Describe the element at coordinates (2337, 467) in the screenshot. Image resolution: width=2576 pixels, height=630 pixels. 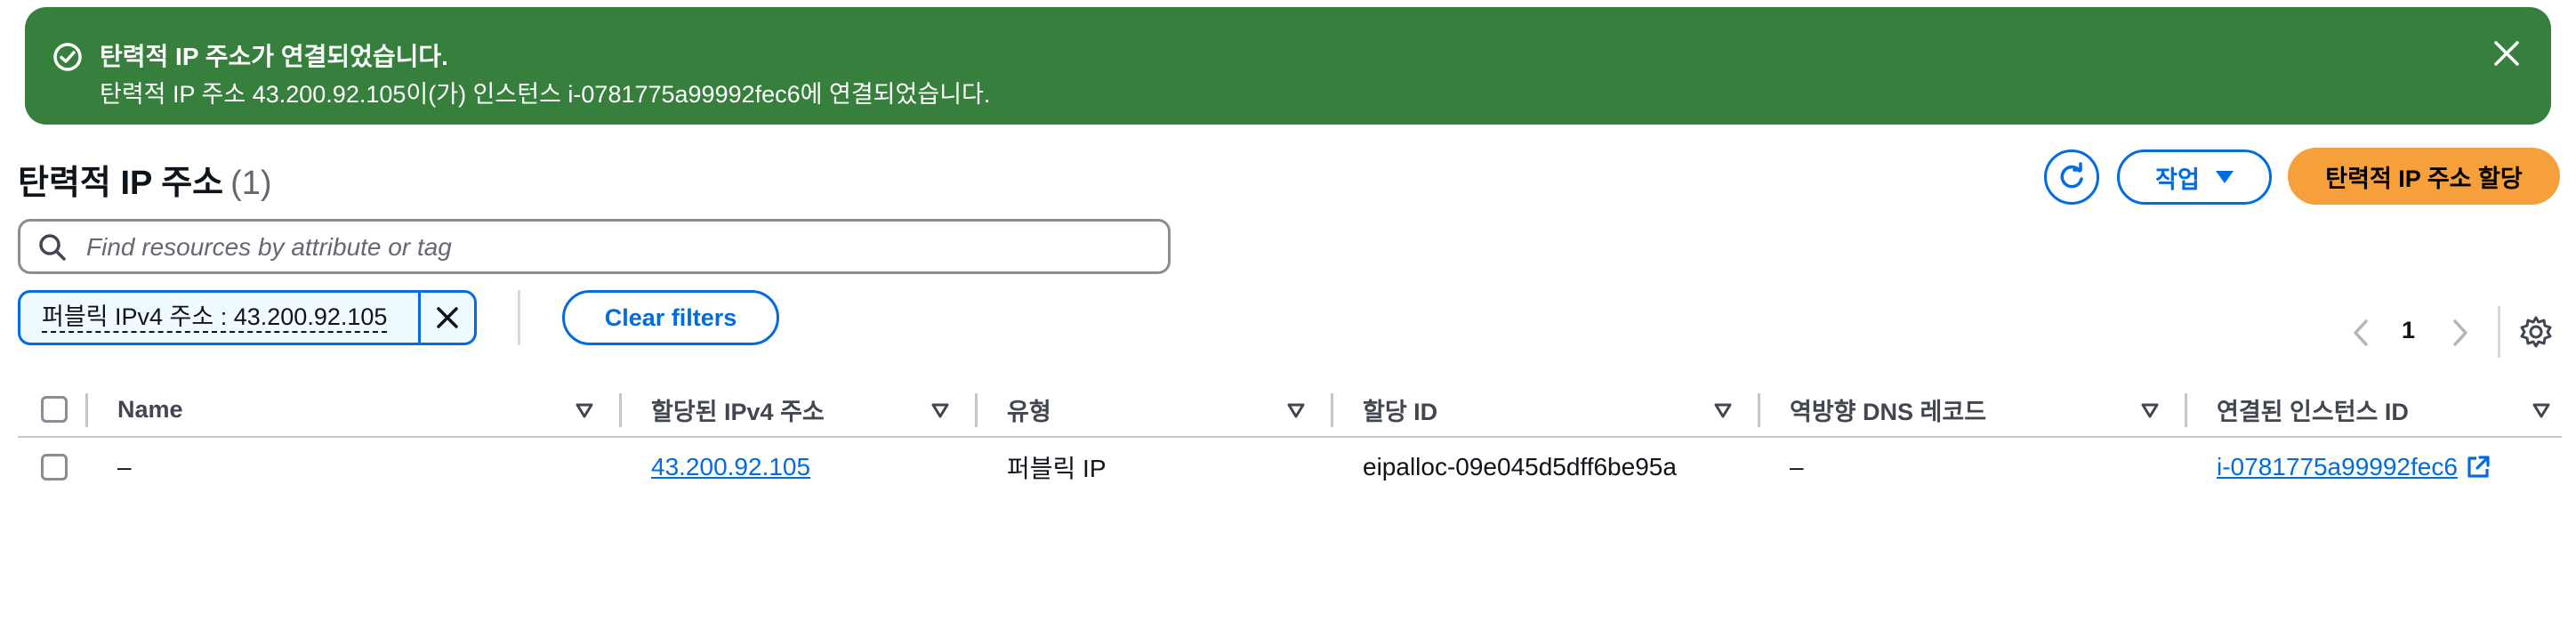
I see `instance-id-link: i-0781775a99992fec6` at that location.